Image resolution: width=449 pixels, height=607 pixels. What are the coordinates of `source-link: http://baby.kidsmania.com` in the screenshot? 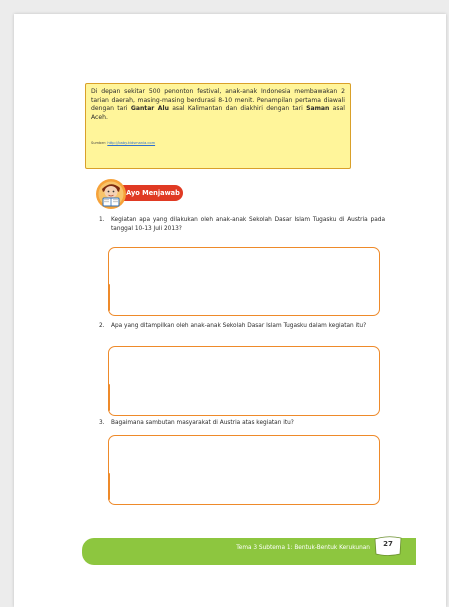 It's located at (131, 143).